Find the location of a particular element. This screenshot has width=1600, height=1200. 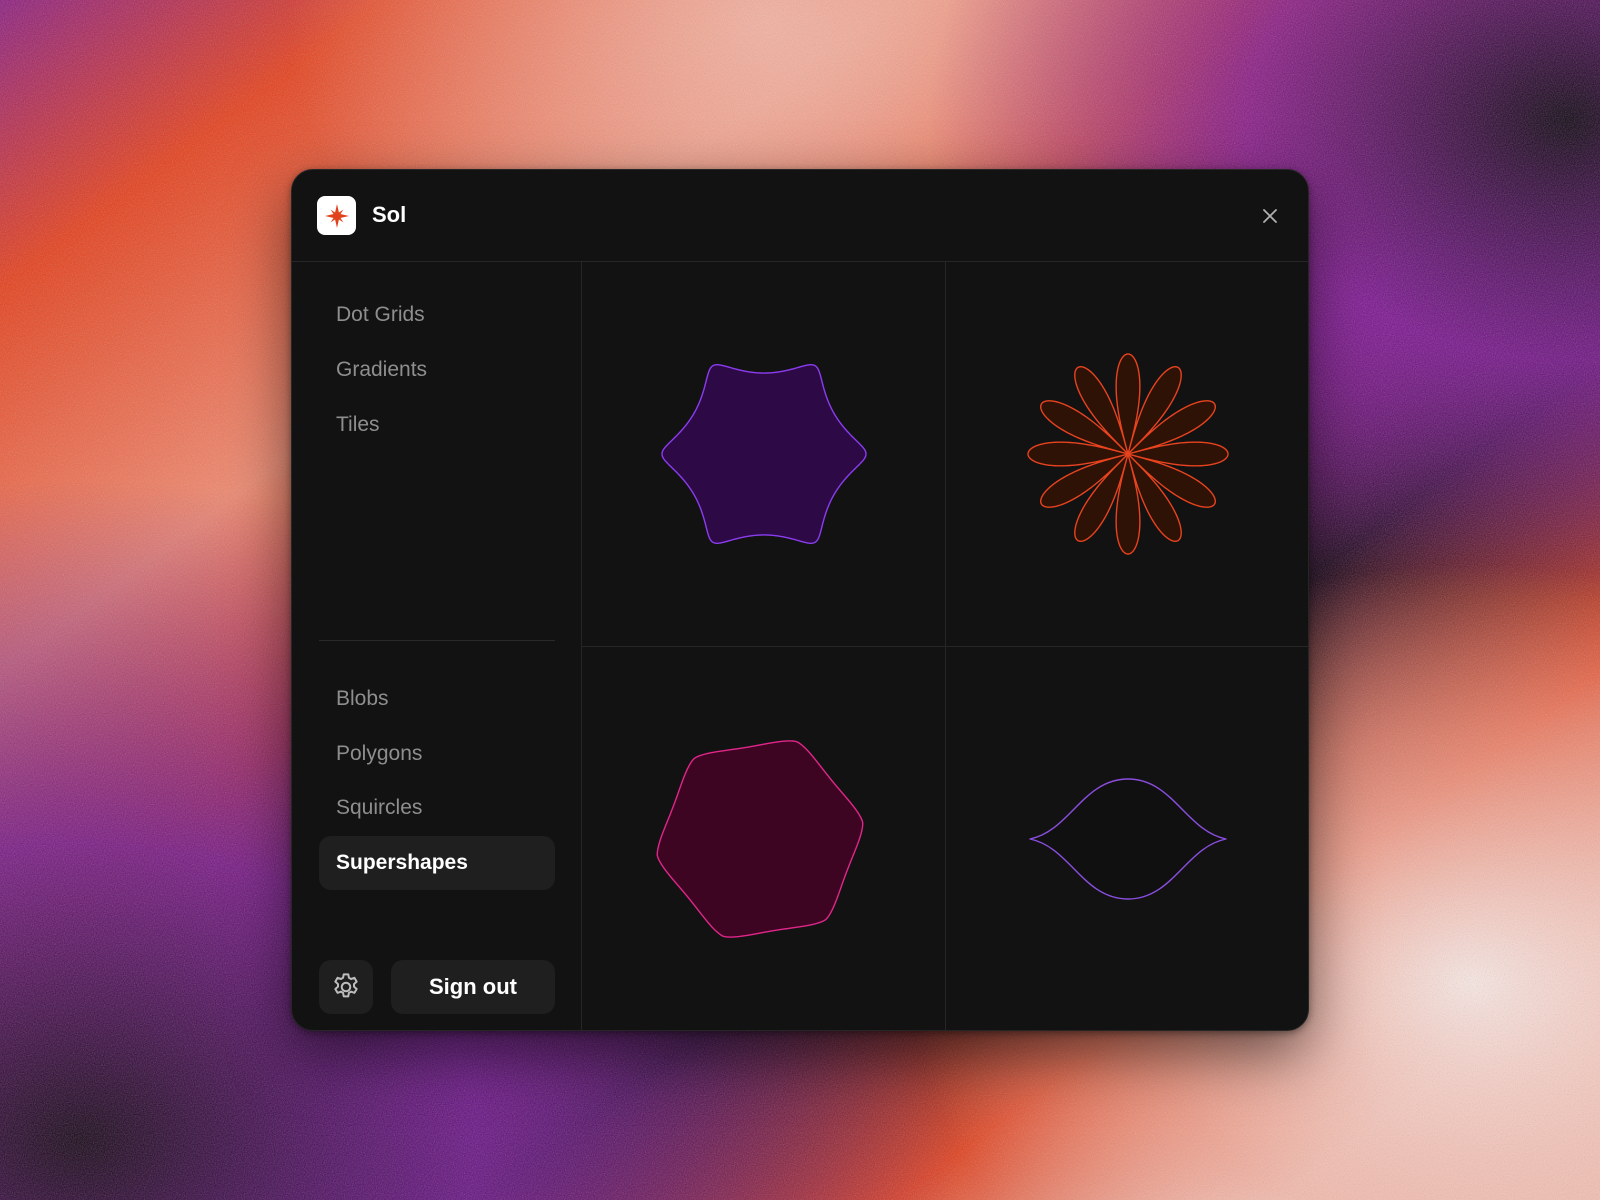

sidebar-item-tiles: Tiles is located at coordinates (437, 425).